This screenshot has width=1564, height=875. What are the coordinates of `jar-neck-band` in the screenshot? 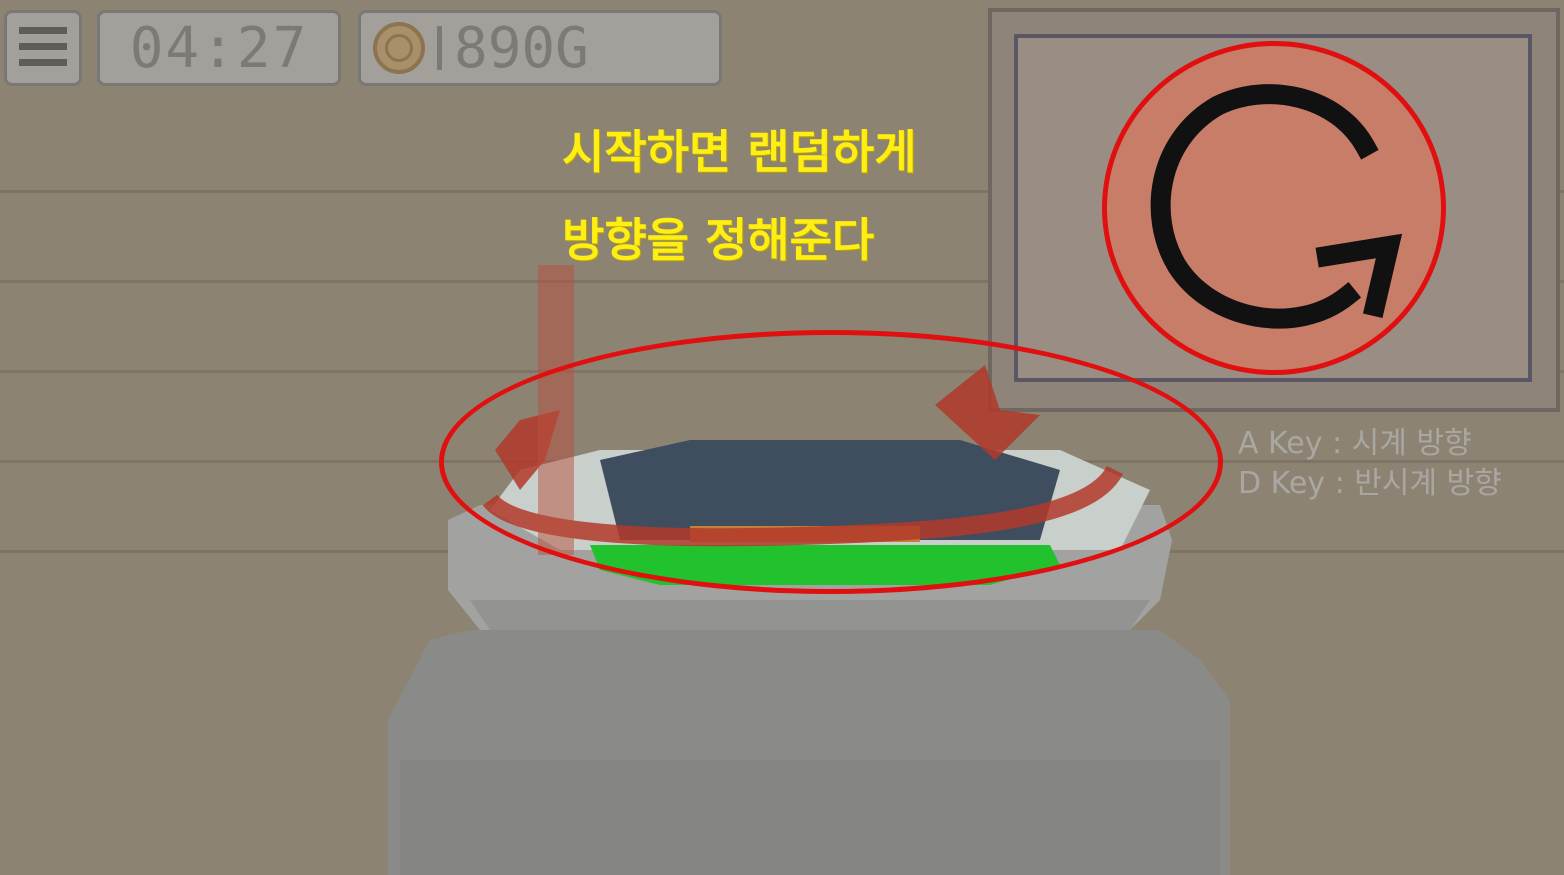 It's located at (810, 615).